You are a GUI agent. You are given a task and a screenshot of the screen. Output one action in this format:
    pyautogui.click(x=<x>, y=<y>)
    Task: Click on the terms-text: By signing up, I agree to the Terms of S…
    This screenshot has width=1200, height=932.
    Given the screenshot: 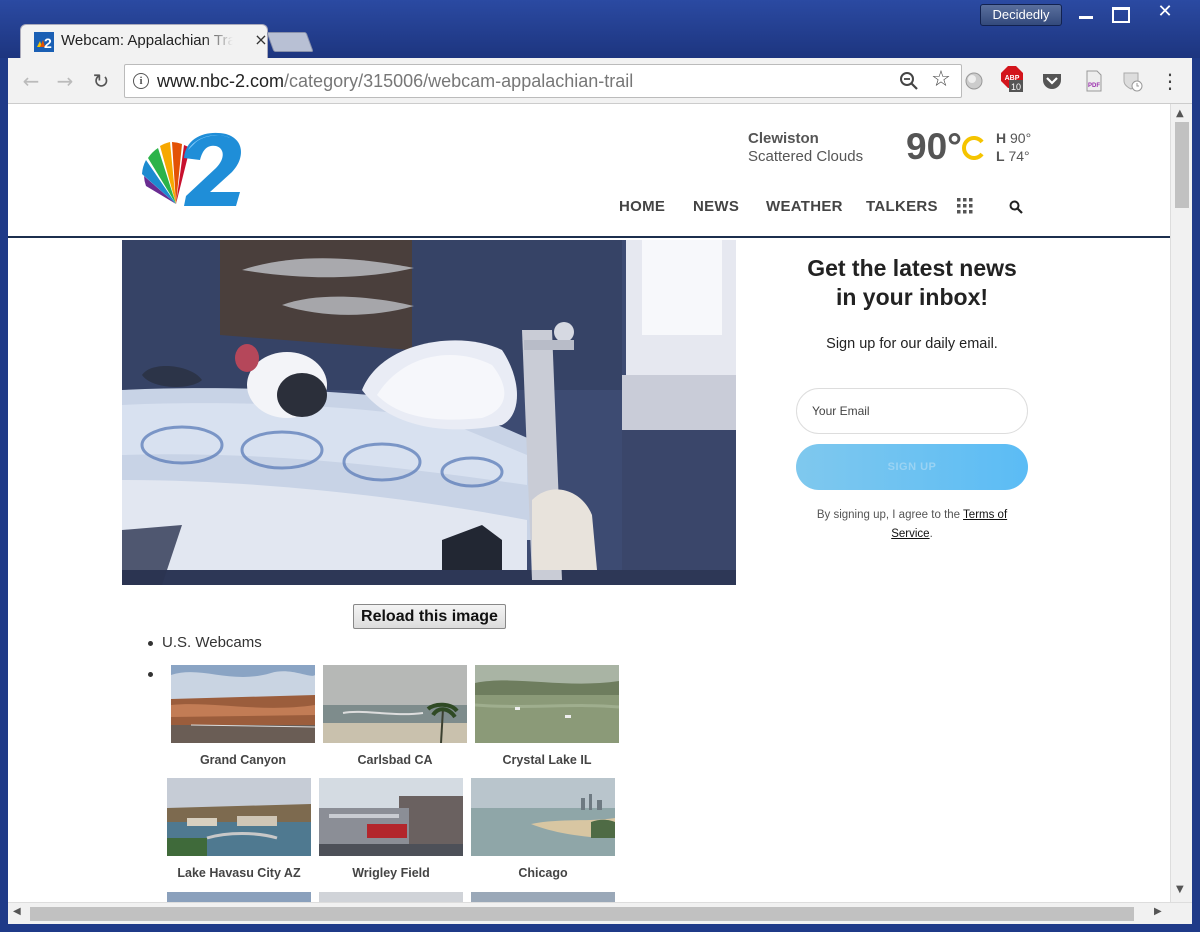 What is the action you would take?
    pyautogui.click(x=912, y=525)
    